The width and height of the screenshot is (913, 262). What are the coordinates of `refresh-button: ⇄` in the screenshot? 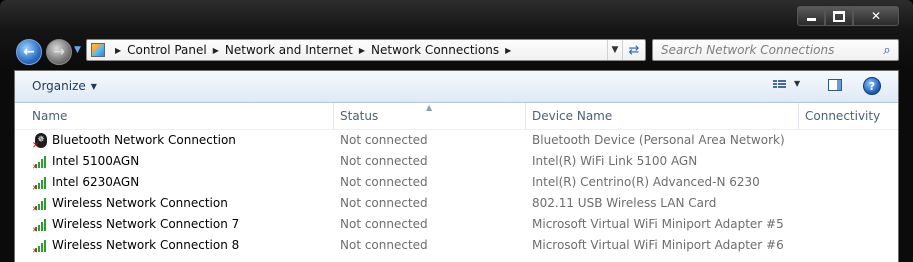 It's located at (633, 50).